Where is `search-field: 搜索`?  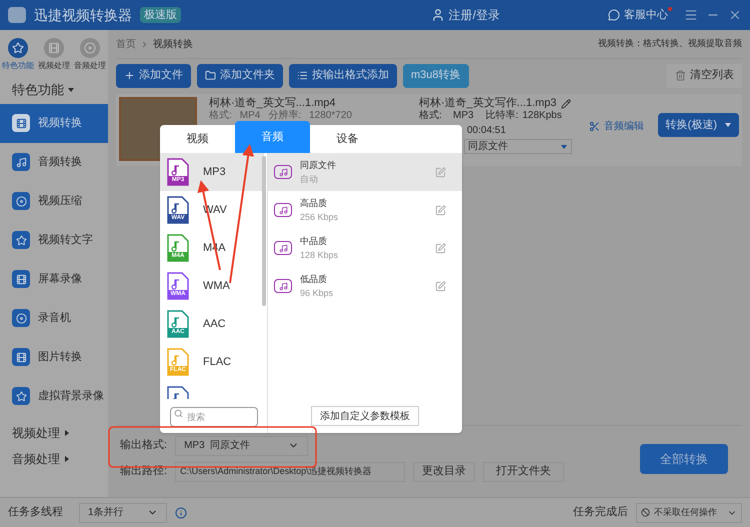 search-field: 搜索 is located at coordinates (214, 417).